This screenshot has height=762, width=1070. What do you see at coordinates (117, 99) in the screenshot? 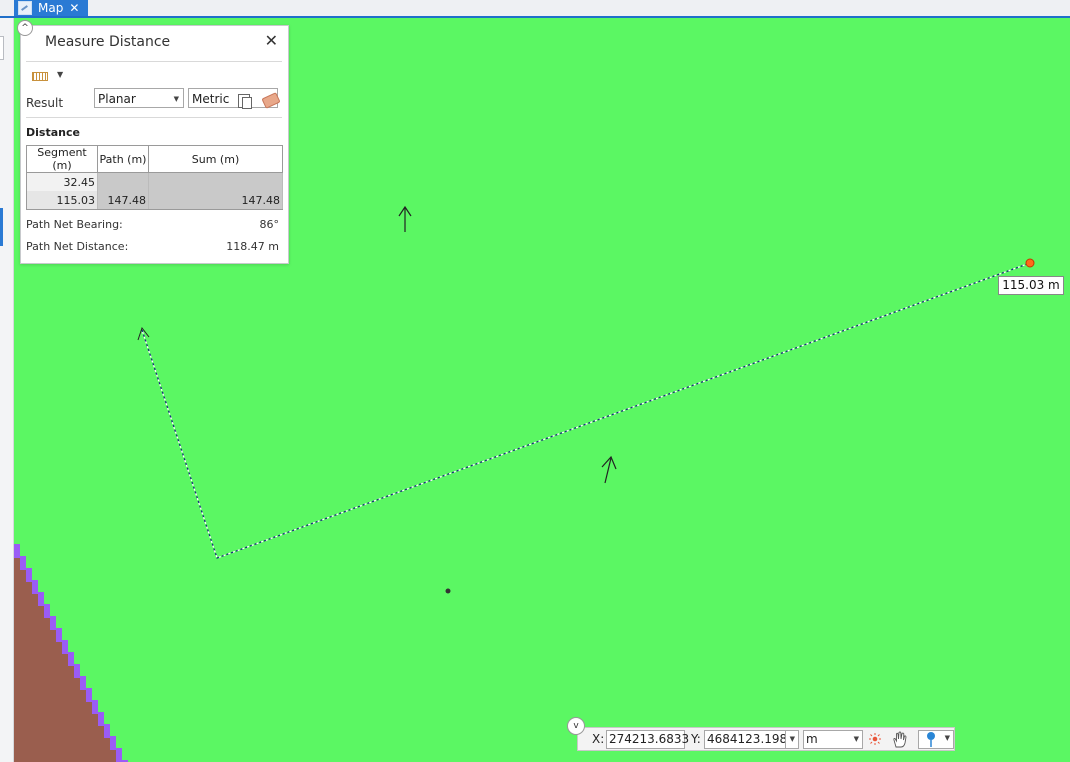
I see `measure-mode-value: Planar` at bounding box center [117, 99].